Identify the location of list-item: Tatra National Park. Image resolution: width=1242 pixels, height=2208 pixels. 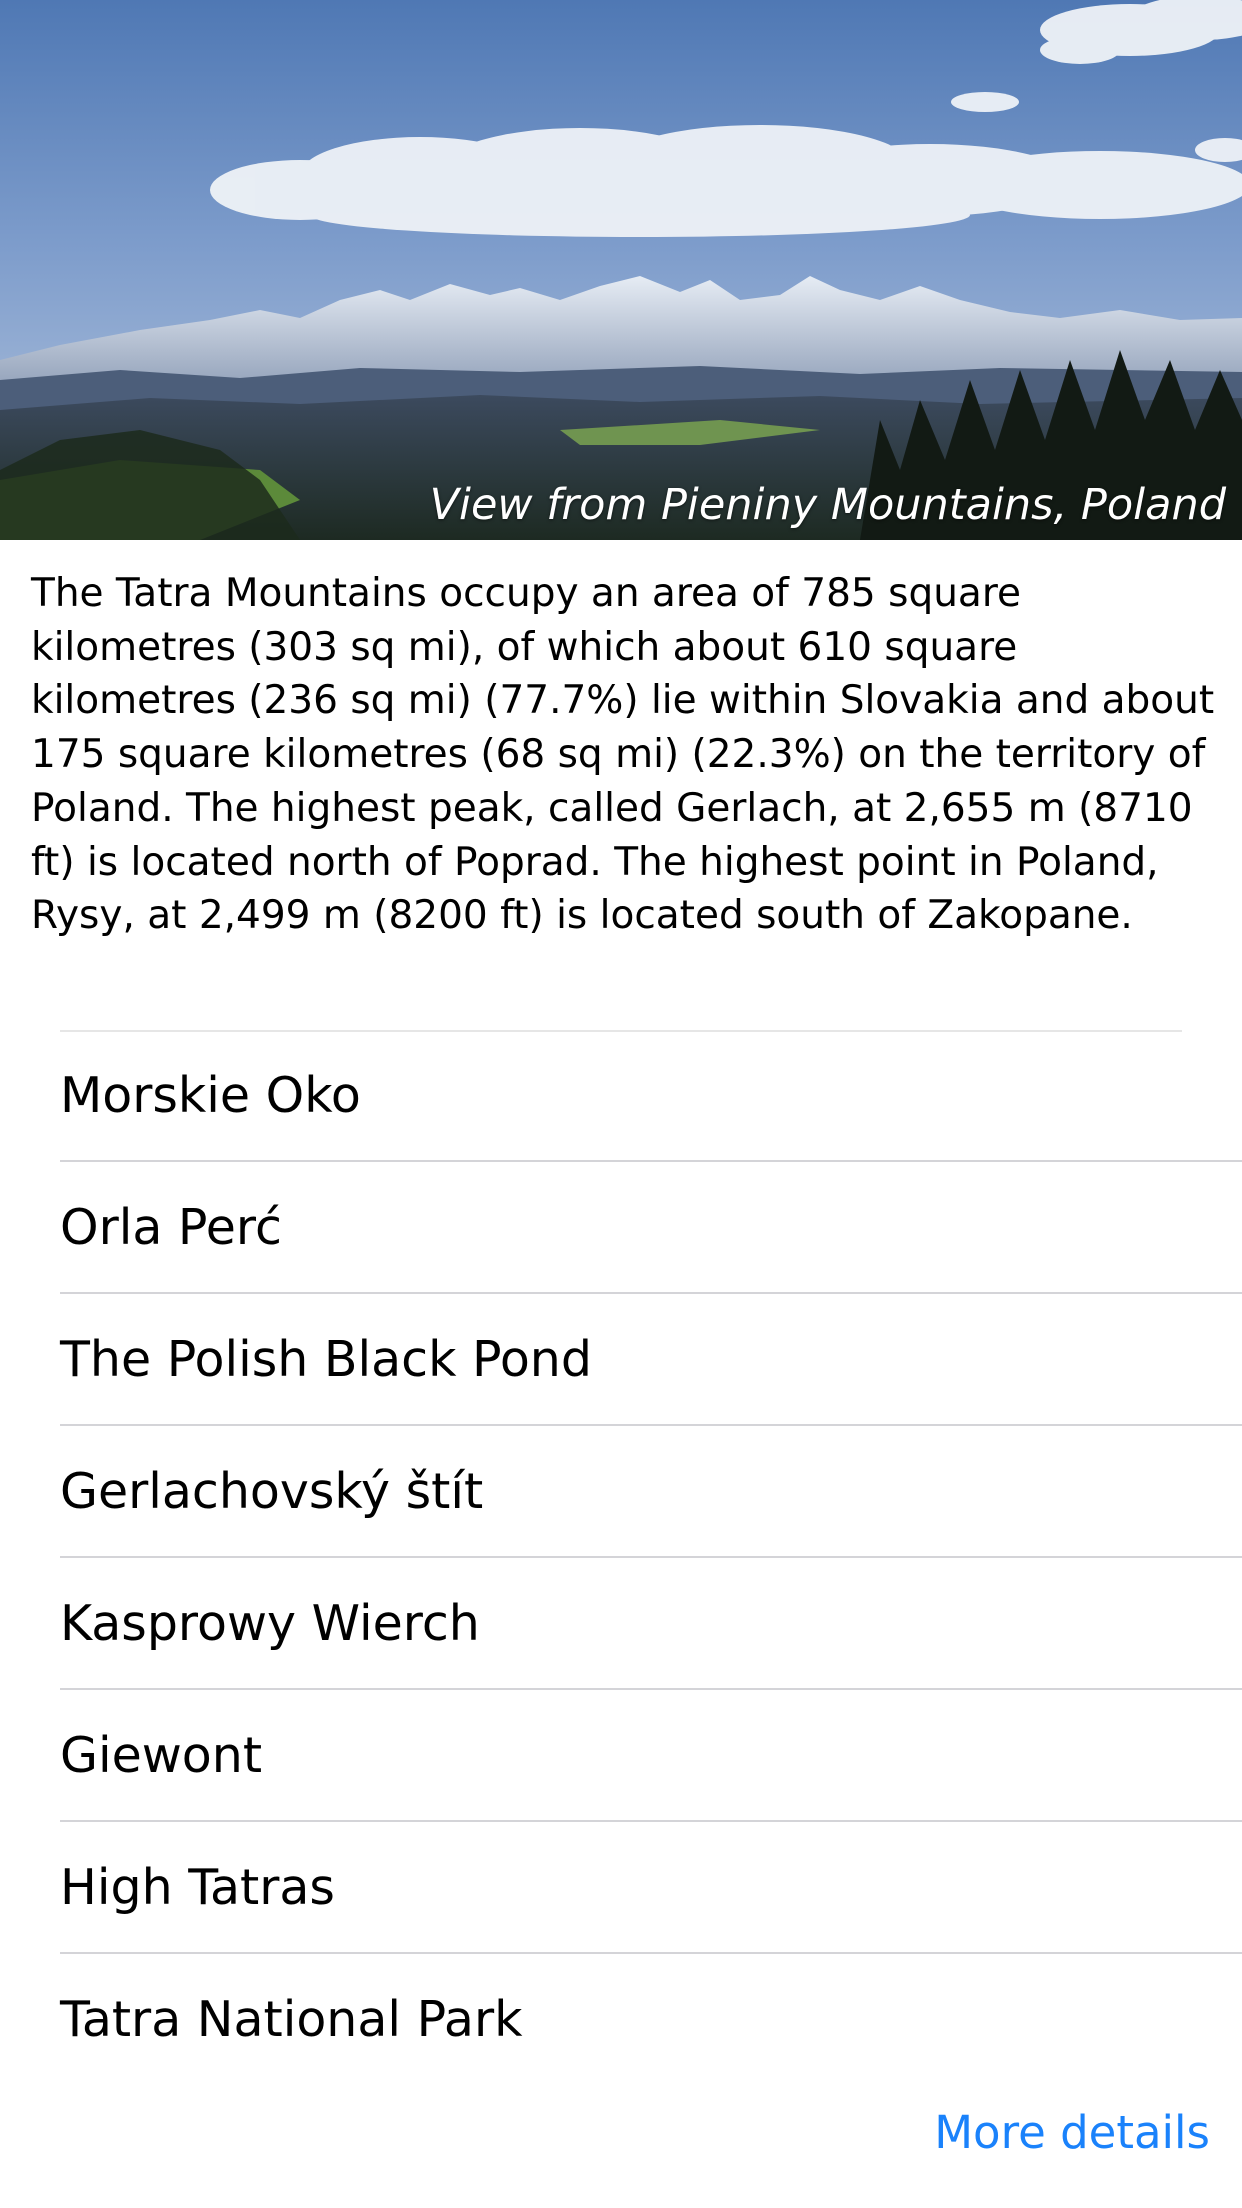
(621, 2020).